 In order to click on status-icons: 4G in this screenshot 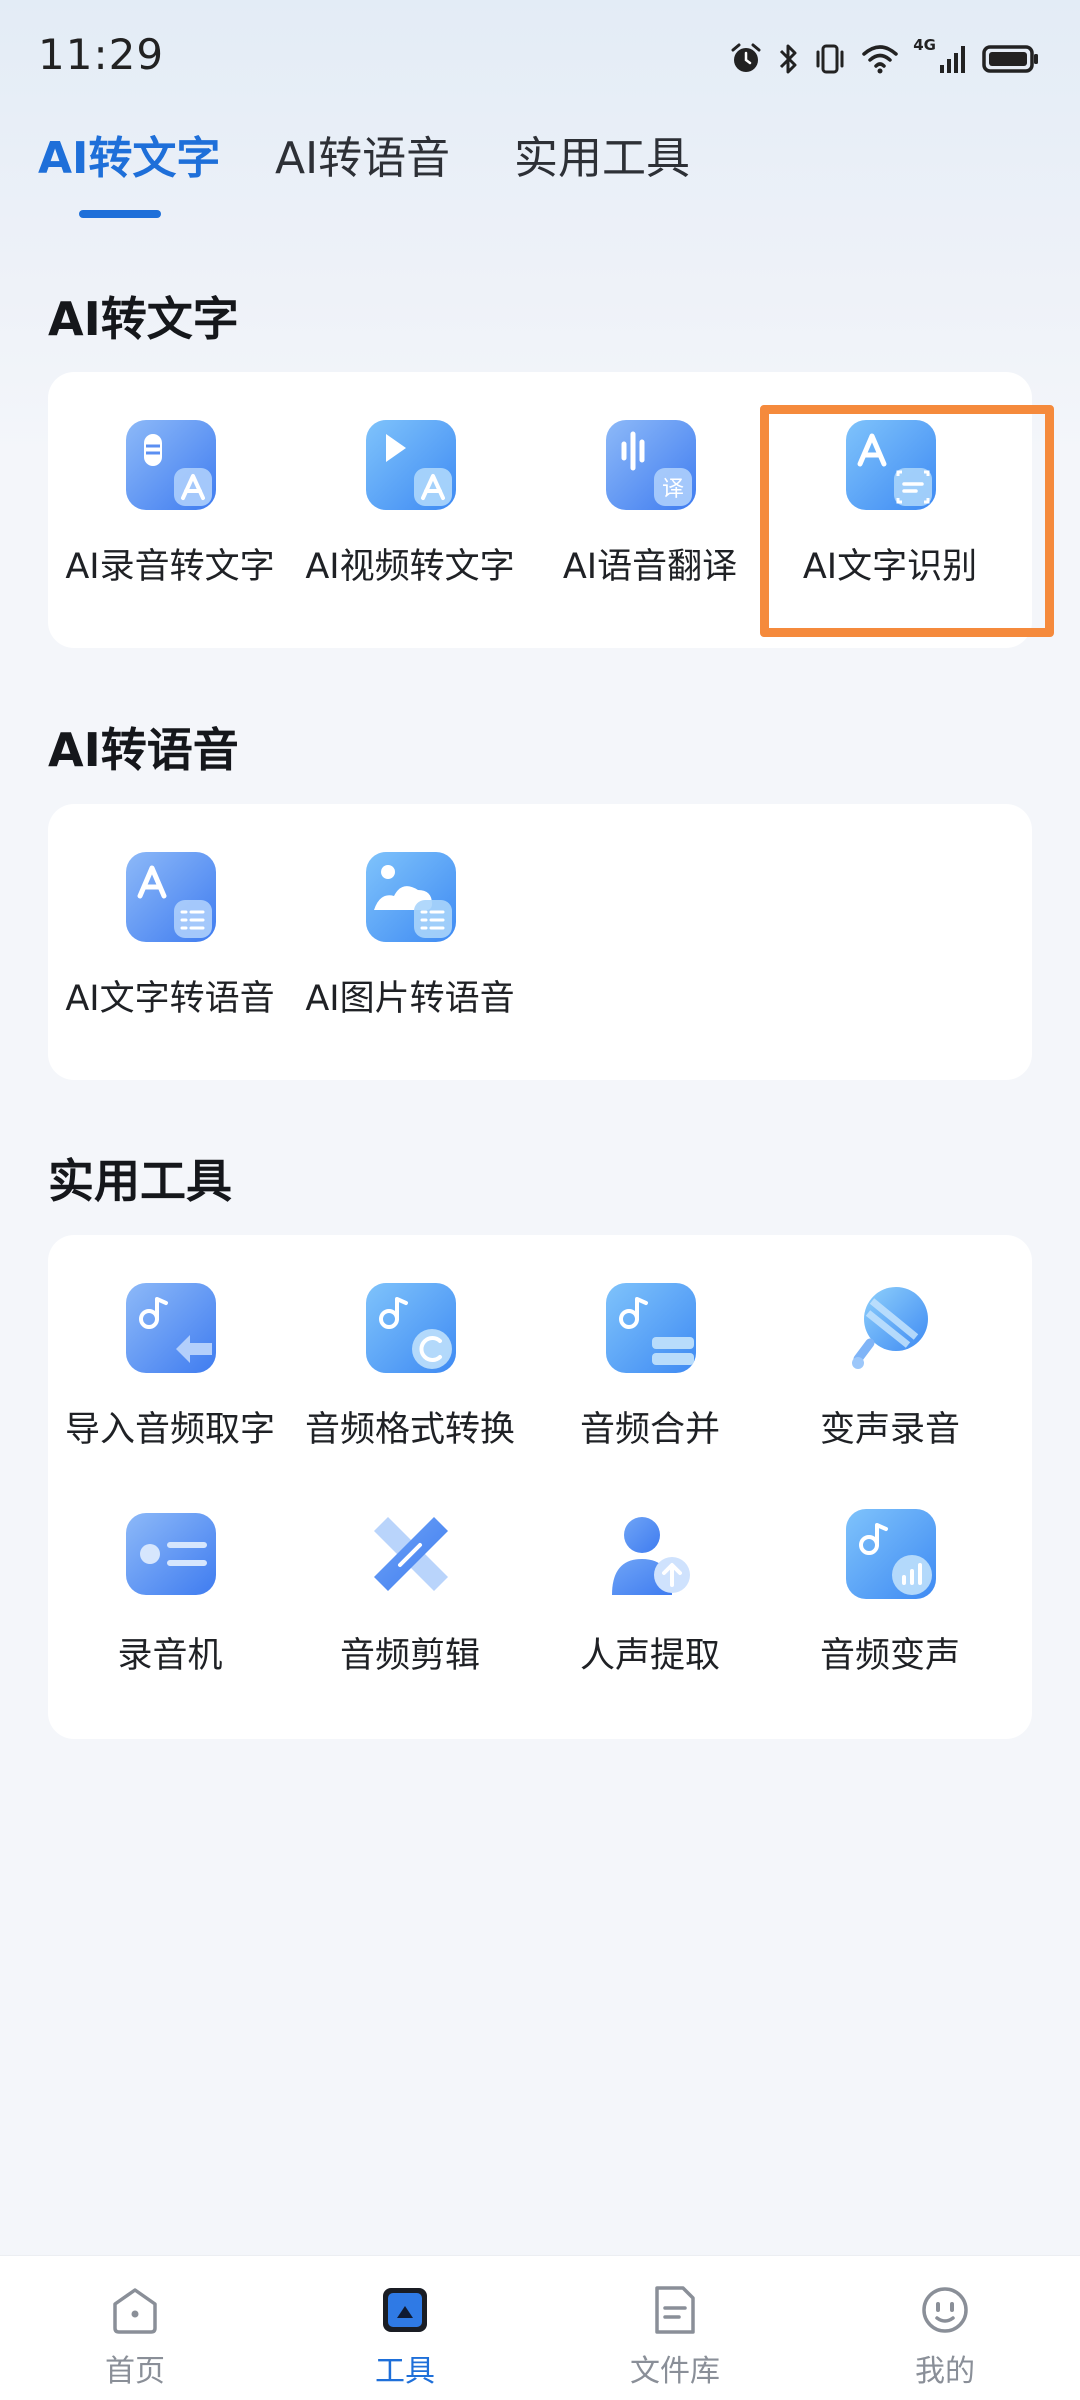, I will do `click(884, 59)`.